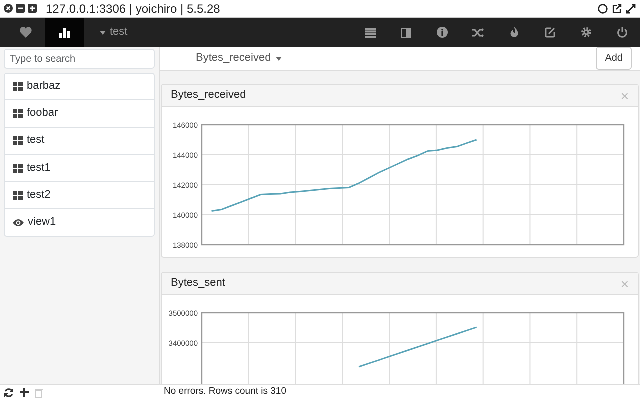  What do you see at coordinates (32, 8) in the screenshot?
I see `maximize-icon` at bounding box center [32, 8].